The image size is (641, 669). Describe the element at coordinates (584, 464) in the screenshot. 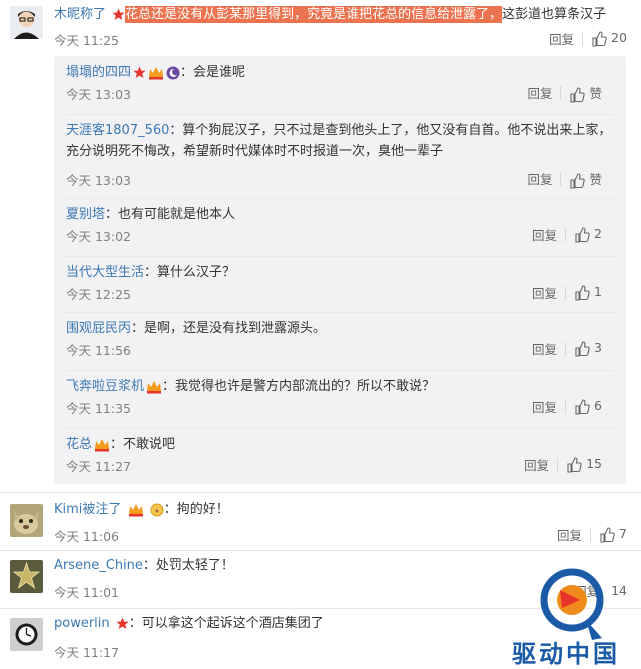

I see `like-button: 15` at that location.